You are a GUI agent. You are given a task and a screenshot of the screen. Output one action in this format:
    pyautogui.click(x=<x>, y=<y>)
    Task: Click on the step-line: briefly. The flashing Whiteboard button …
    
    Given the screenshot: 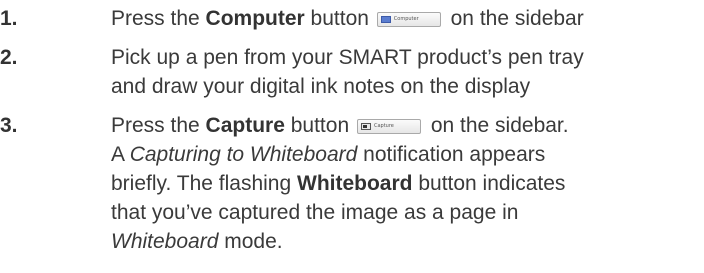 What is the action you would take?
    pyautogui.click(x=403, y=183)
    